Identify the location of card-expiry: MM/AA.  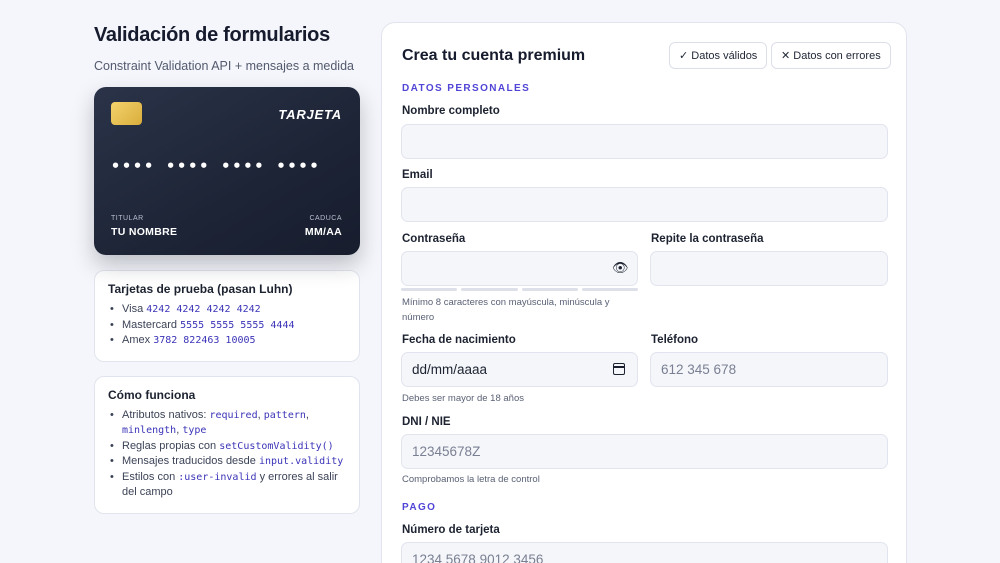
(323, 232).